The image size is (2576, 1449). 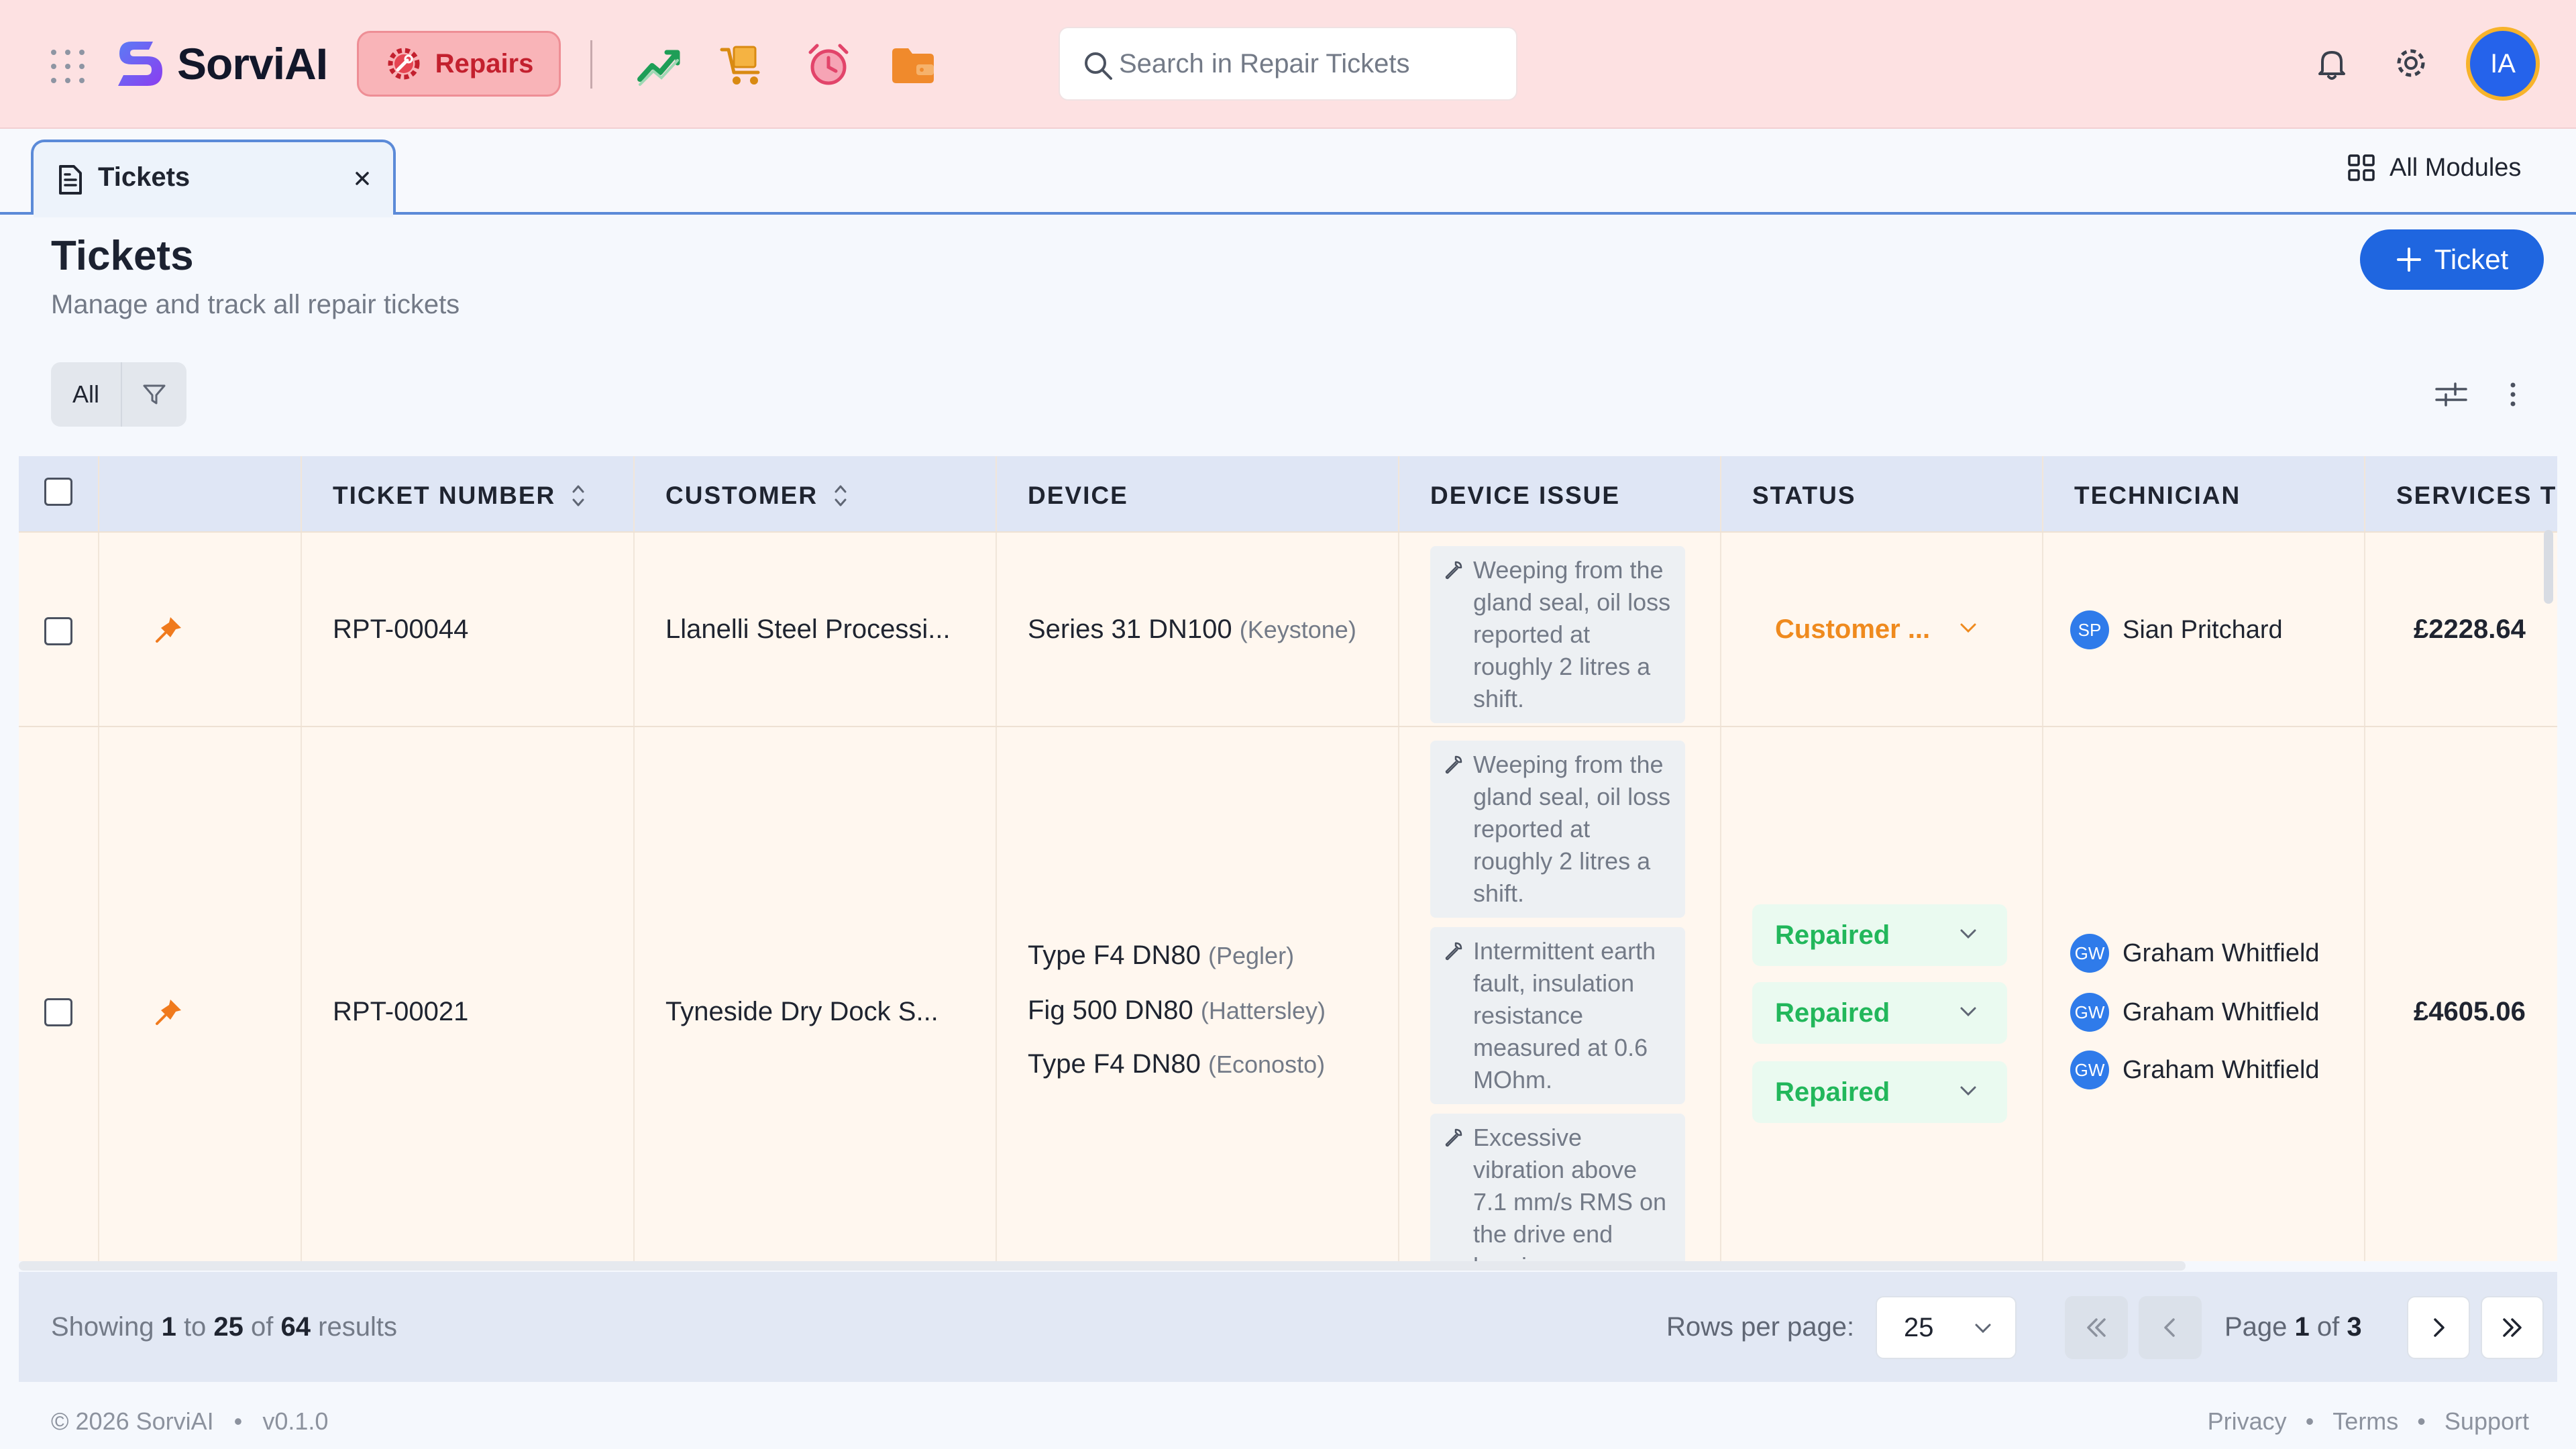 I want to click on app-logo: SorviAI, so click(x=219, y=64).